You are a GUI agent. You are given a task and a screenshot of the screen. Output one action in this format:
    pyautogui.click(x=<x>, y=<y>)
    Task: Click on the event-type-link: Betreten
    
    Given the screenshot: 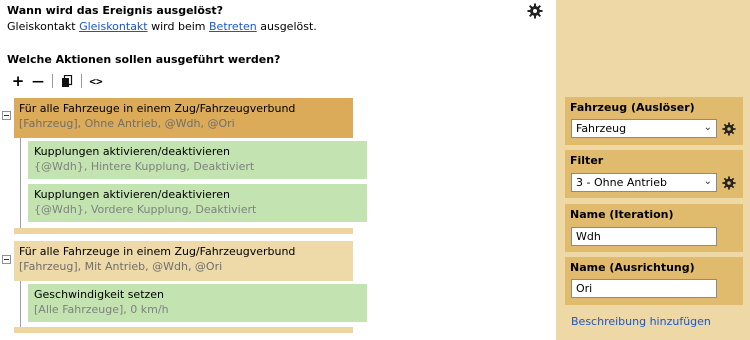 What is the action you would take?
    pyautogui.click(x=233, y=26)
    